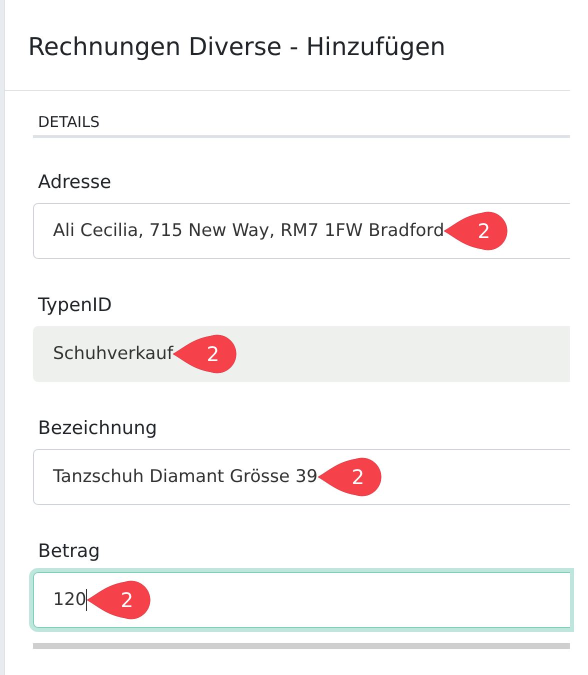 Image resolution: width=588 pixels, height=675 pixels. What do you see at coordinates (301, 231) in the screenshot?
I see `input-field: Ali Cecilia, 715 New Way, RM7 1FW Bradford 2` at bounding box center [301, 231].